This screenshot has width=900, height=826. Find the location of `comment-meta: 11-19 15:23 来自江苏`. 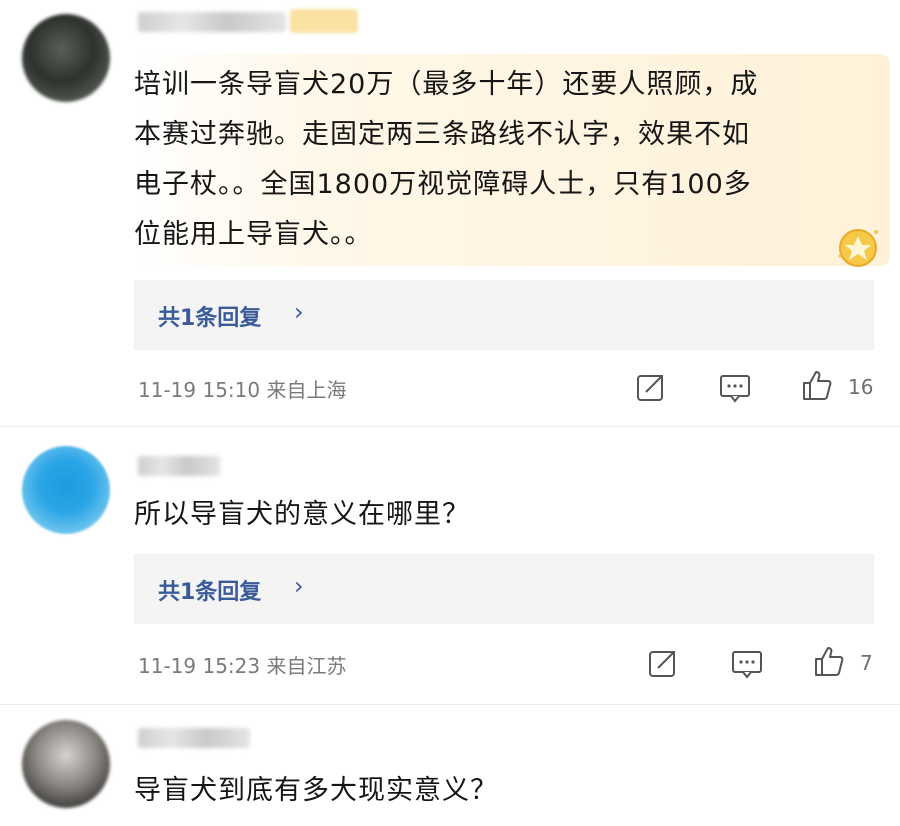

comment-meta: 11-19 15:23 来自江苏 is located at coordinates (242, 666).